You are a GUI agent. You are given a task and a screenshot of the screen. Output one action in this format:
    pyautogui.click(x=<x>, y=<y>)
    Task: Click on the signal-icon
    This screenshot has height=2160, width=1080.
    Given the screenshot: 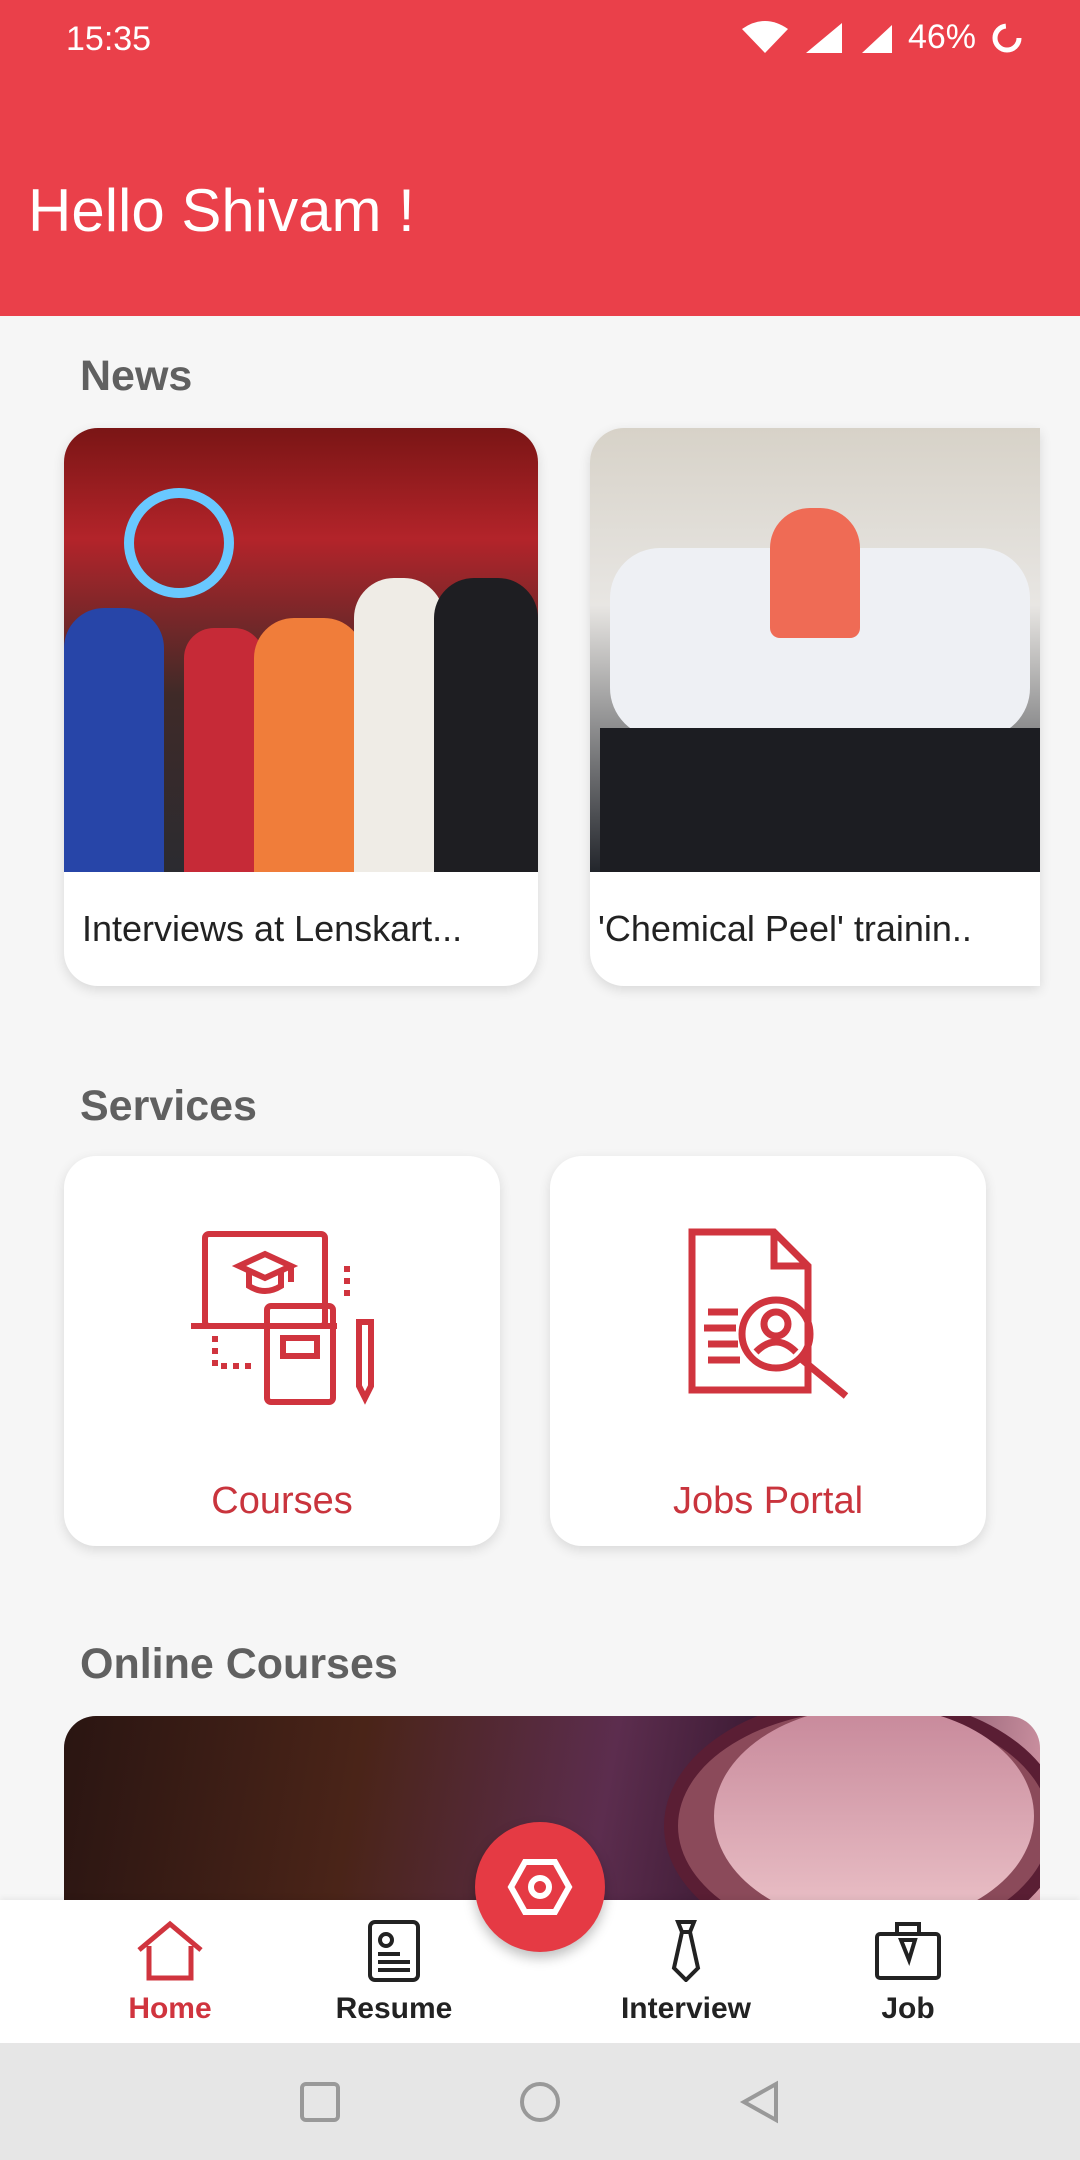 What is the action you would take?
    pyautogui.click(x=823, y=37)
    